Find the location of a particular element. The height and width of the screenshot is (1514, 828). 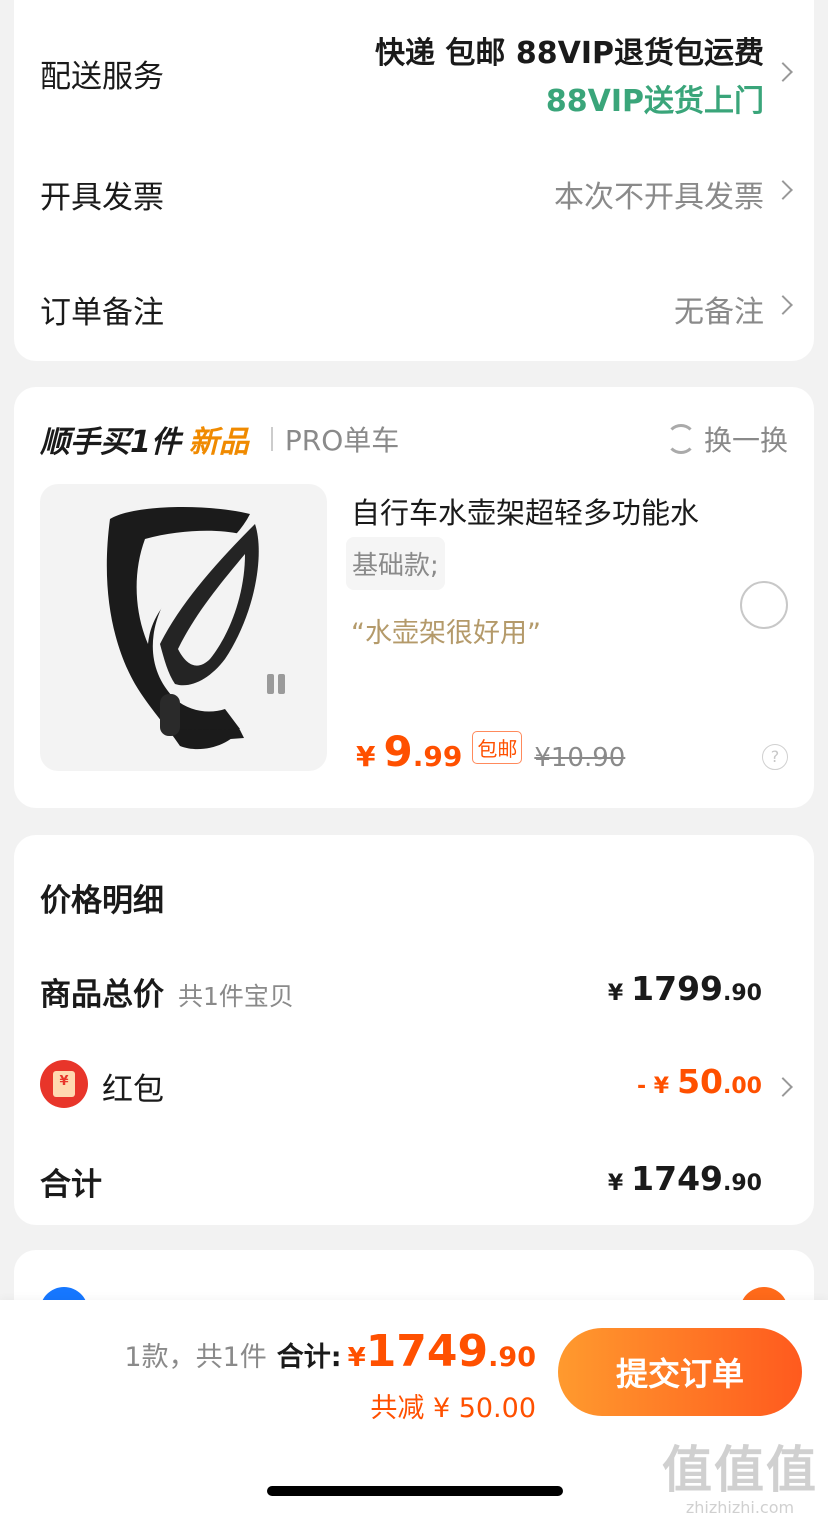

total-amount: ¥ 1749 .90 is located at coordinates (685, 1178).